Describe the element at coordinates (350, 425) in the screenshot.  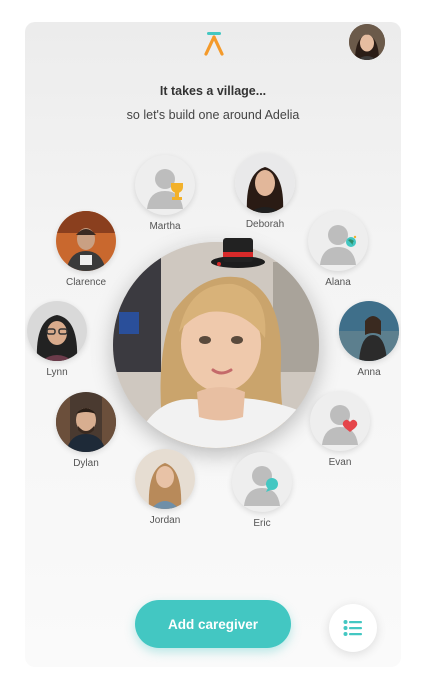
I see `heart-icon` at that location.